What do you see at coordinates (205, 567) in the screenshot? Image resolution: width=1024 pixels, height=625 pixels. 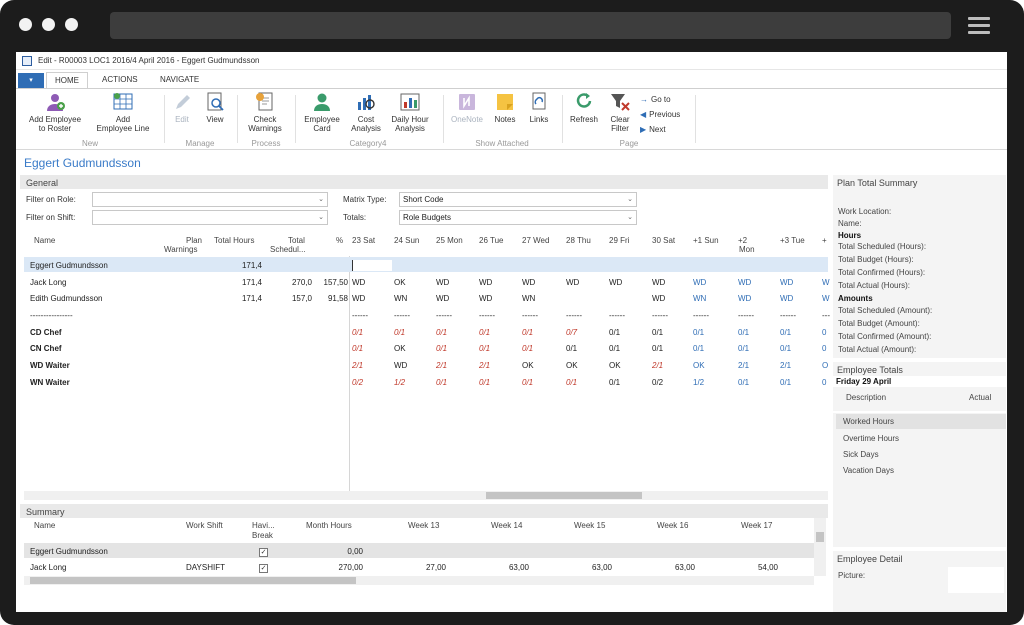 I see `summary-work-shift-cell: DAYSHIFT` at bounding box center [205, 567].